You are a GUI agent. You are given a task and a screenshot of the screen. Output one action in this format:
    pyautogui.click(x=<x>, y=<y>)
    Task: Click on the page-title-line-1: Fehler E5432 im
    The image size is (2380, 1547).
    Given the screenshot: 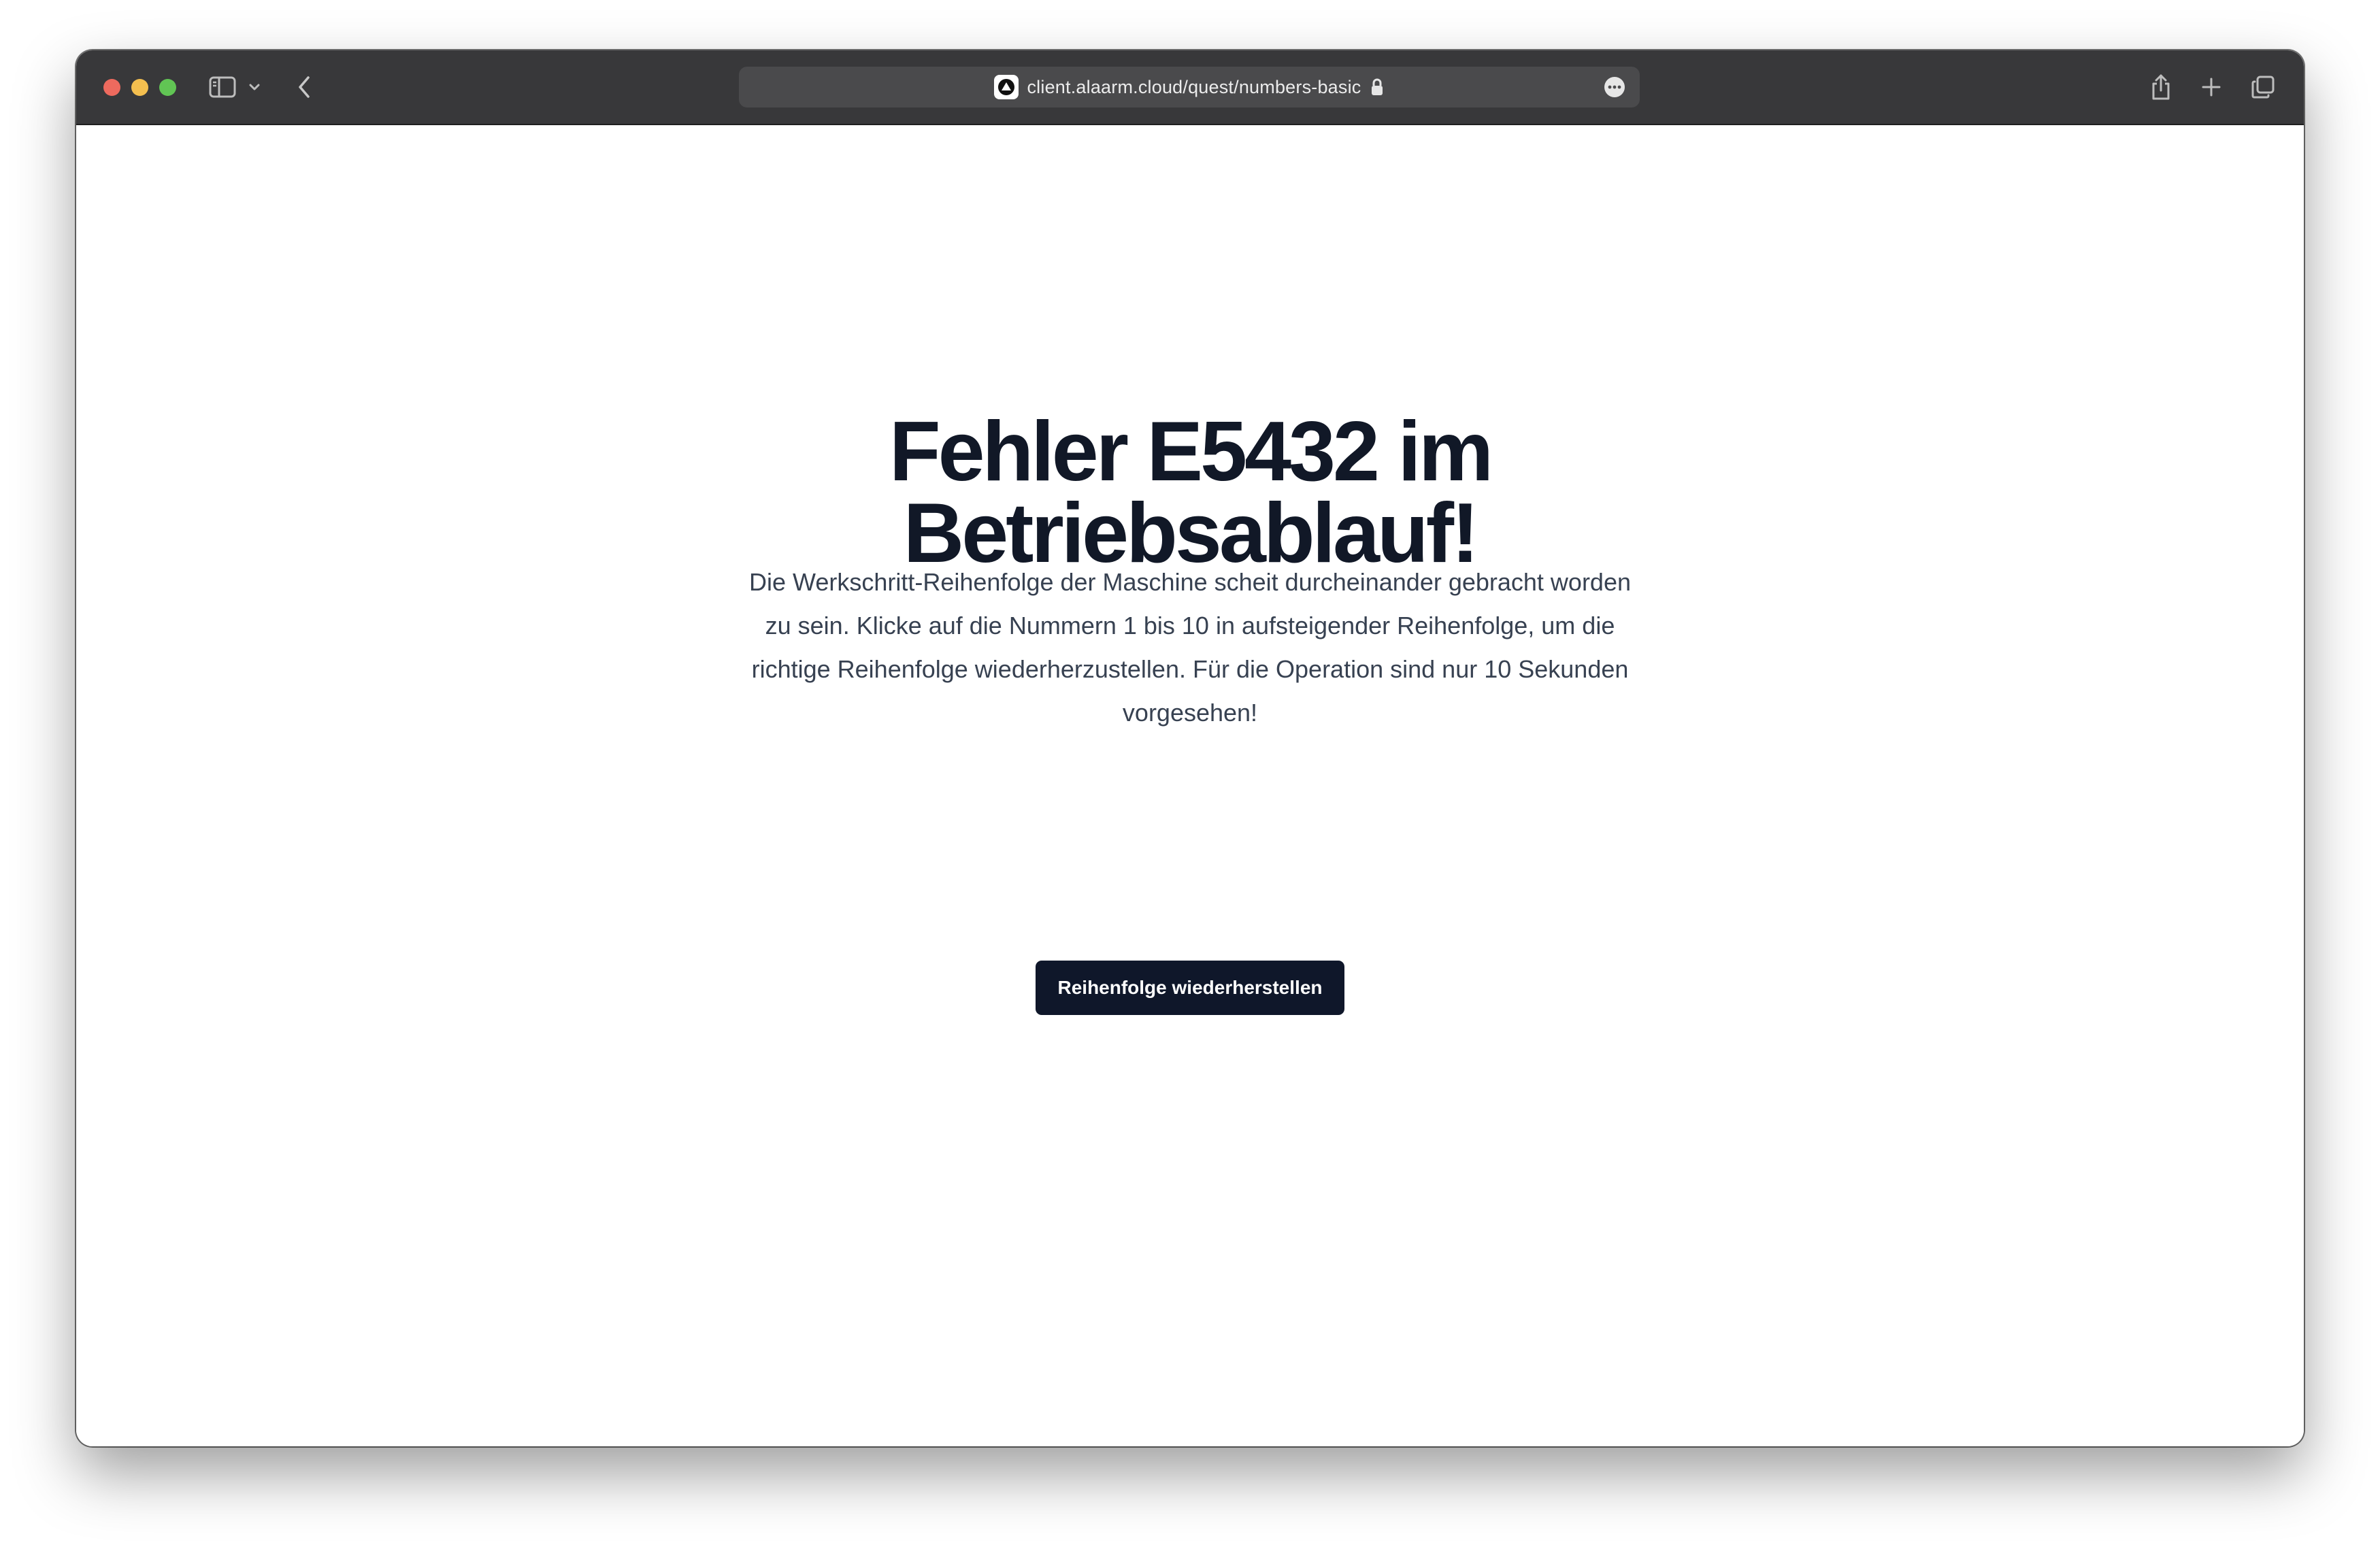 What is the action you would take?
    pyautogui.click(x=1191, y=452)
    